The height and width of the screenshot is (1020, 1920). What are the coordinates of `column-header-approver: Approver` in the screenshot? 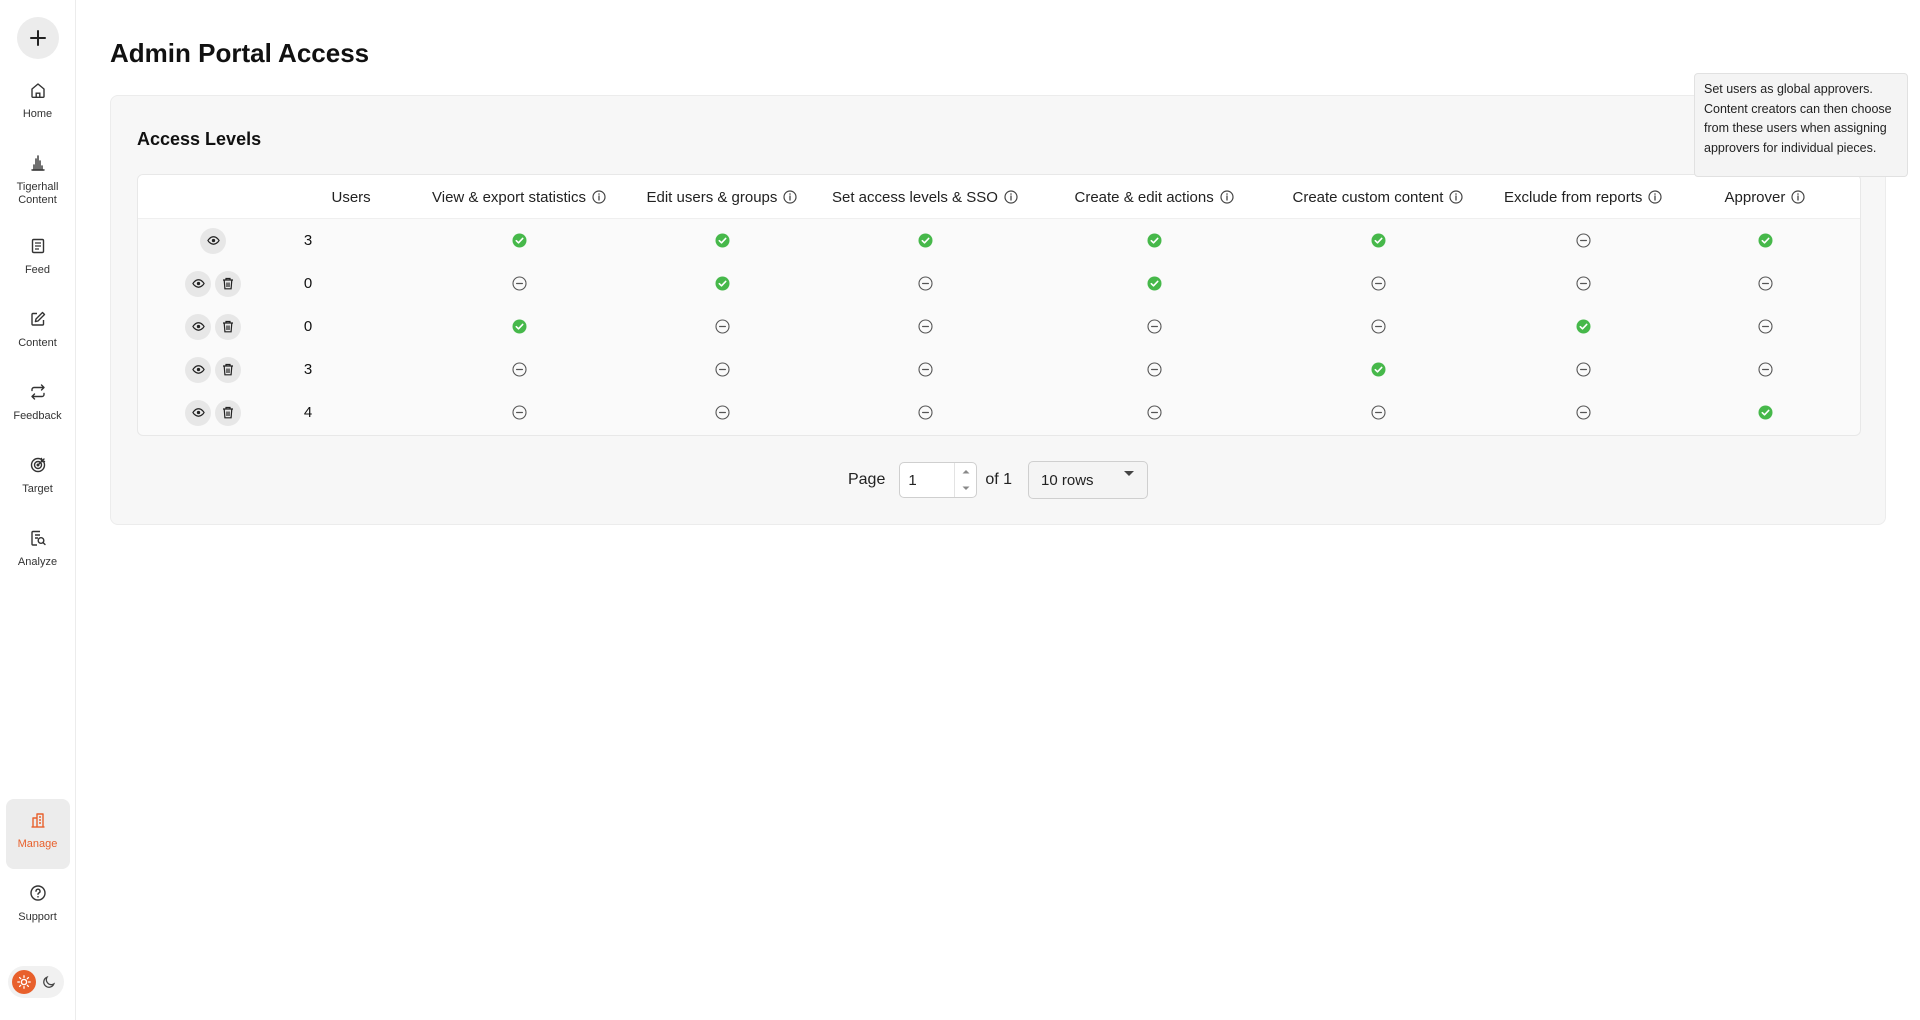 It's located at (1765, 197).